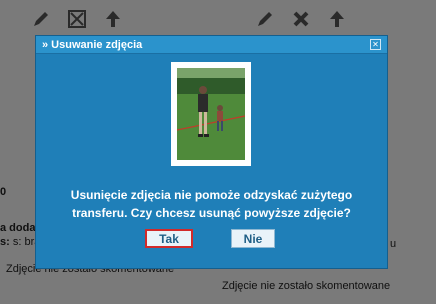 This screenshot has height=304, width=436. What do you see at coordinates (253, 238) in the screenshot?
I see `confirm-no-button: Nie` at bounding box center [253, 238].